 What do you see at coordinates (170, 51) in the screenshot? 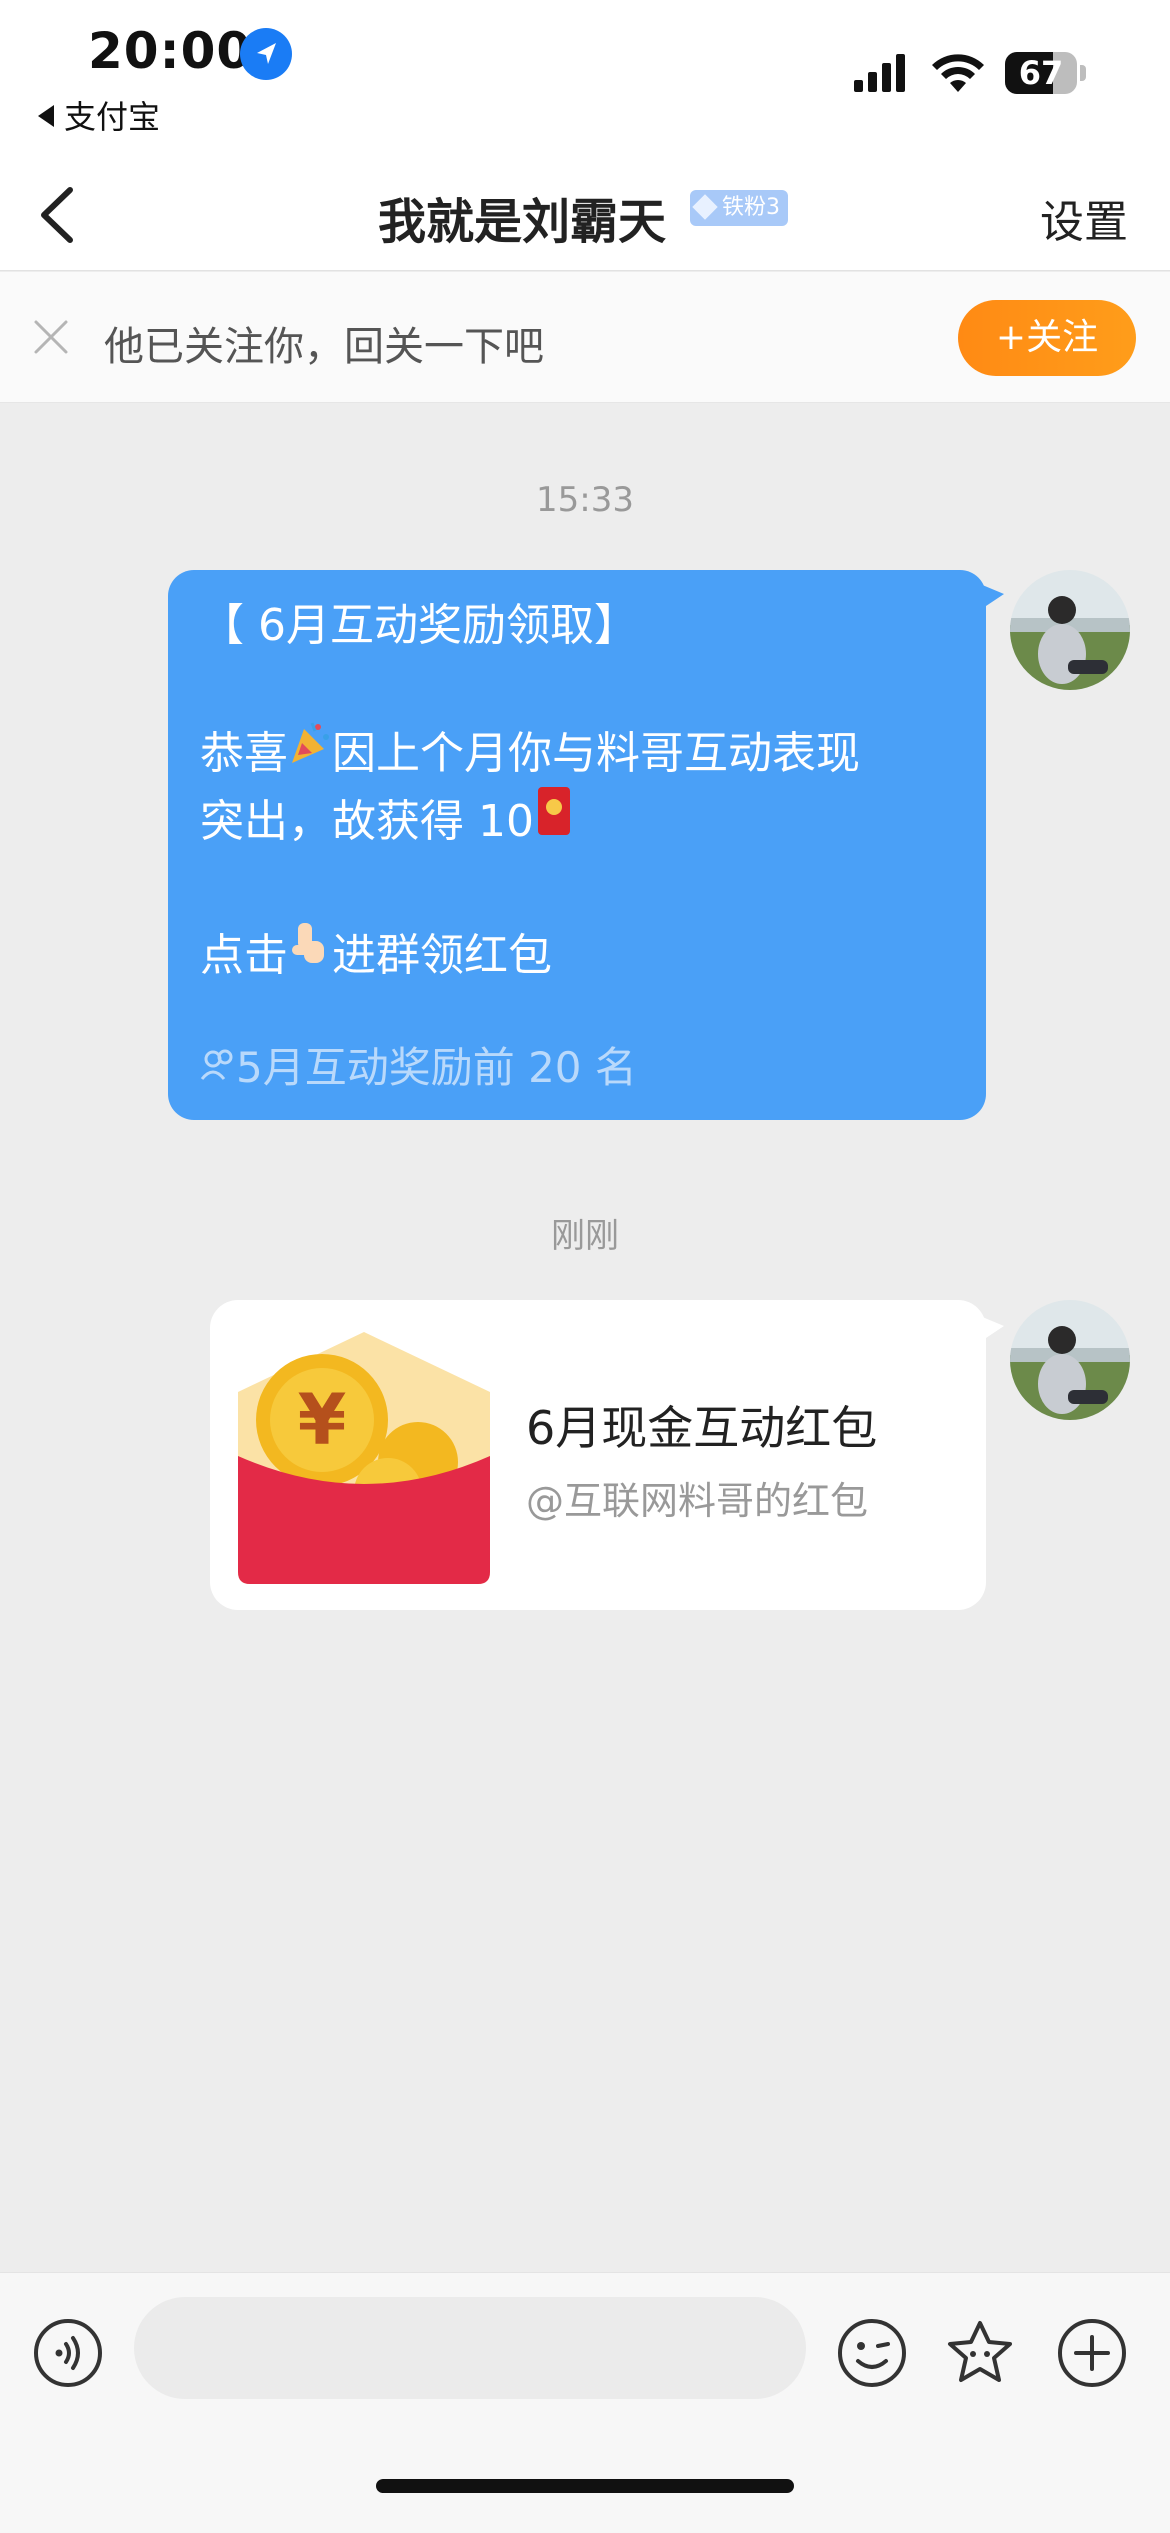
I see `status-time: 20:00` at bounding box center [170, 51].